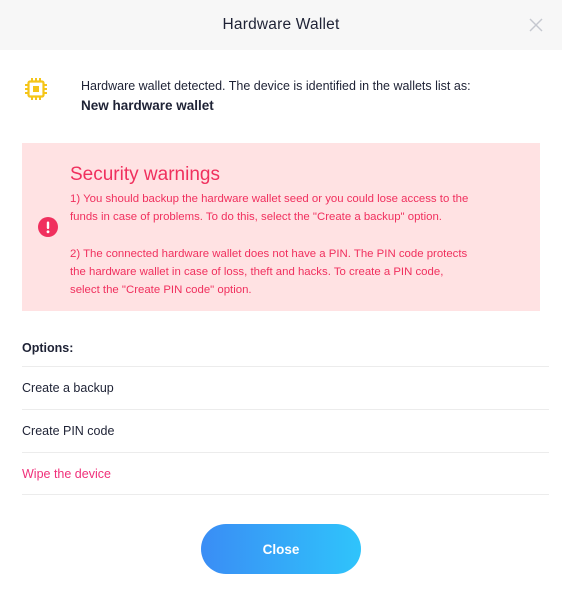 The width and height of the screenshot is (562, 597). What do you see at coordinates (285, 473) in the screenshot?
I see `option-wipe-device: Wipe the device` at bounding box center [285, 473].